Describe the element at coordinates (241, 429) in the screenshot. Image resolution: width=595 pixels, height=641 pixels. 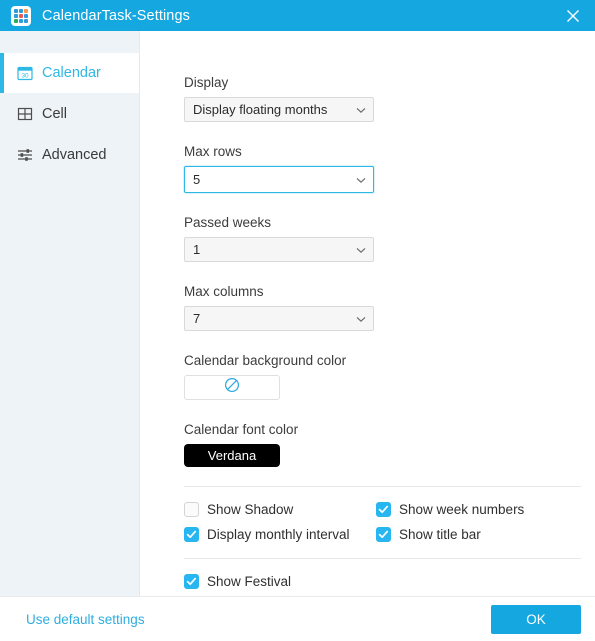
I see `calendar-font-color-label: Calendar font color` at that location.